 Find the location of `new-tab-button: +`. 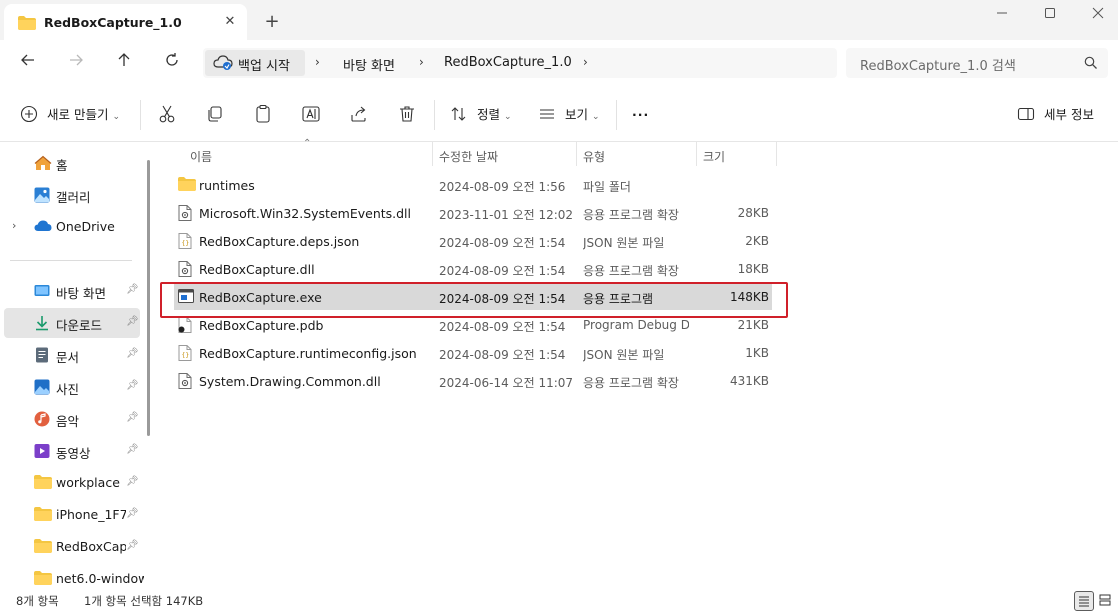

new-tab-button: + is located at coordinates (272, 22).